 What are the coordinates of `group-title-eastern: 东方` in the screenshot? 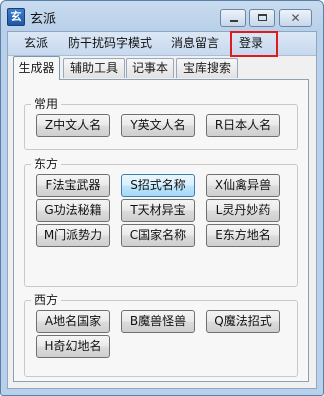 It's located at (46, 164).